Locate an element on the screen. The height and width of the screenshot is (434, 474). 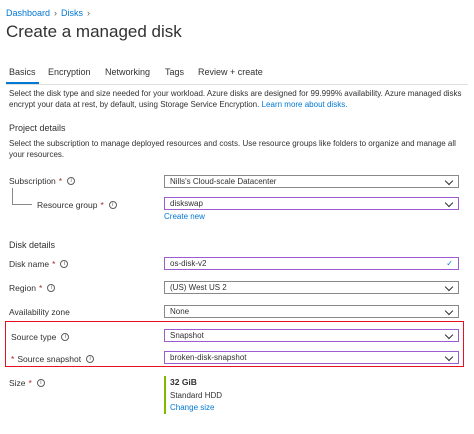
size-value: 32 GiB is located at coordinates (183, 382).